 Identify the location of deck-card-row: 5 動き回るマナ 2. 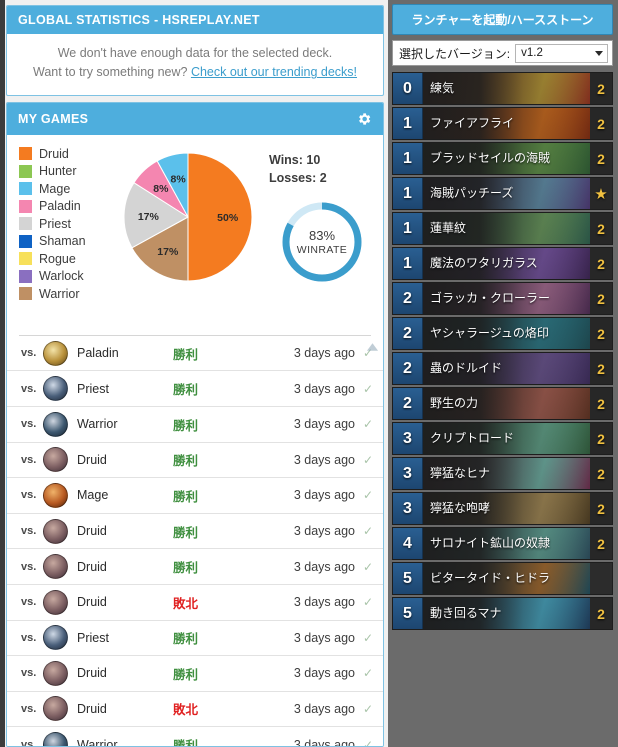
(502, 613).